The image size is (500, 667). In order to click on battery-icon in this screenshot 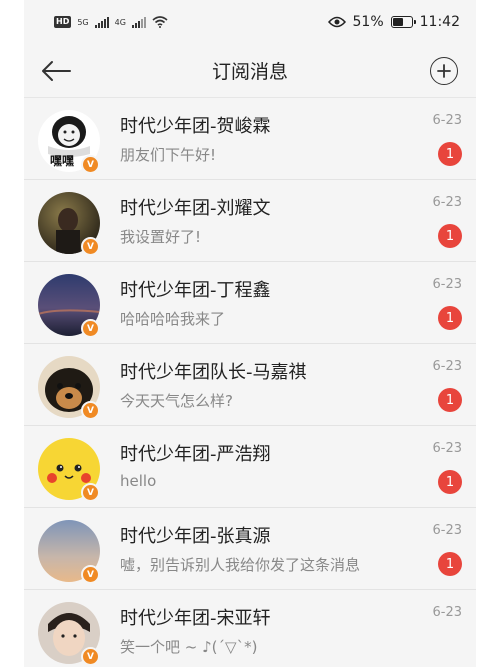, I will do `click(403, 22)`.